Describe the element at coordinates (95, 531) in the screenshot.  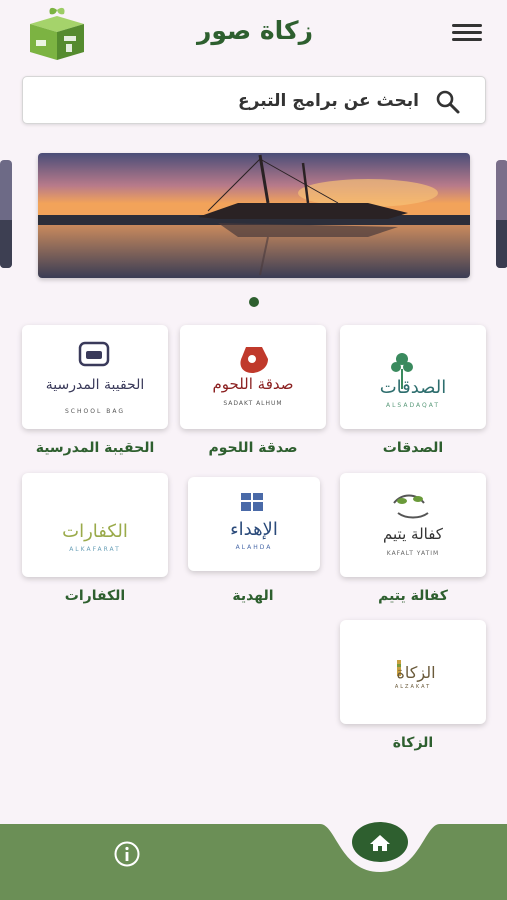
I see `kaffarat-logo-text: الكفارات` at that location.